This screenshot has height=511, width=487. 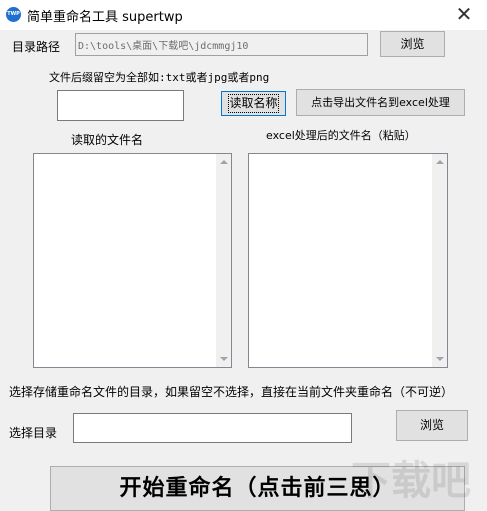 What do you see at coordinates (432, 425) in the screenshot?
I see `browse-save-dir-button: 浏览` at bounding box center [432, 425].